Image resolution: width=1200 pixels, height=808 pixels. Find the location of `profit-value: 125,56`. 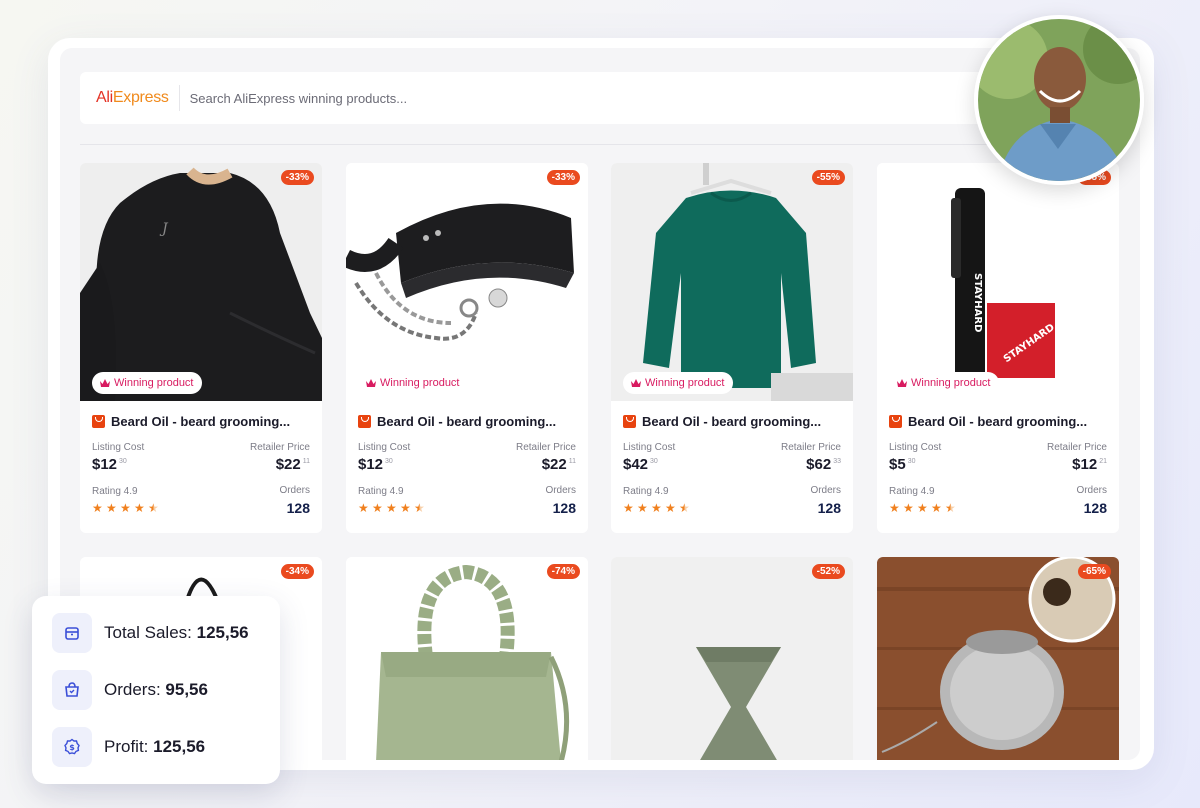

profit-value: 125,56 is located at coordinates (179, 746).